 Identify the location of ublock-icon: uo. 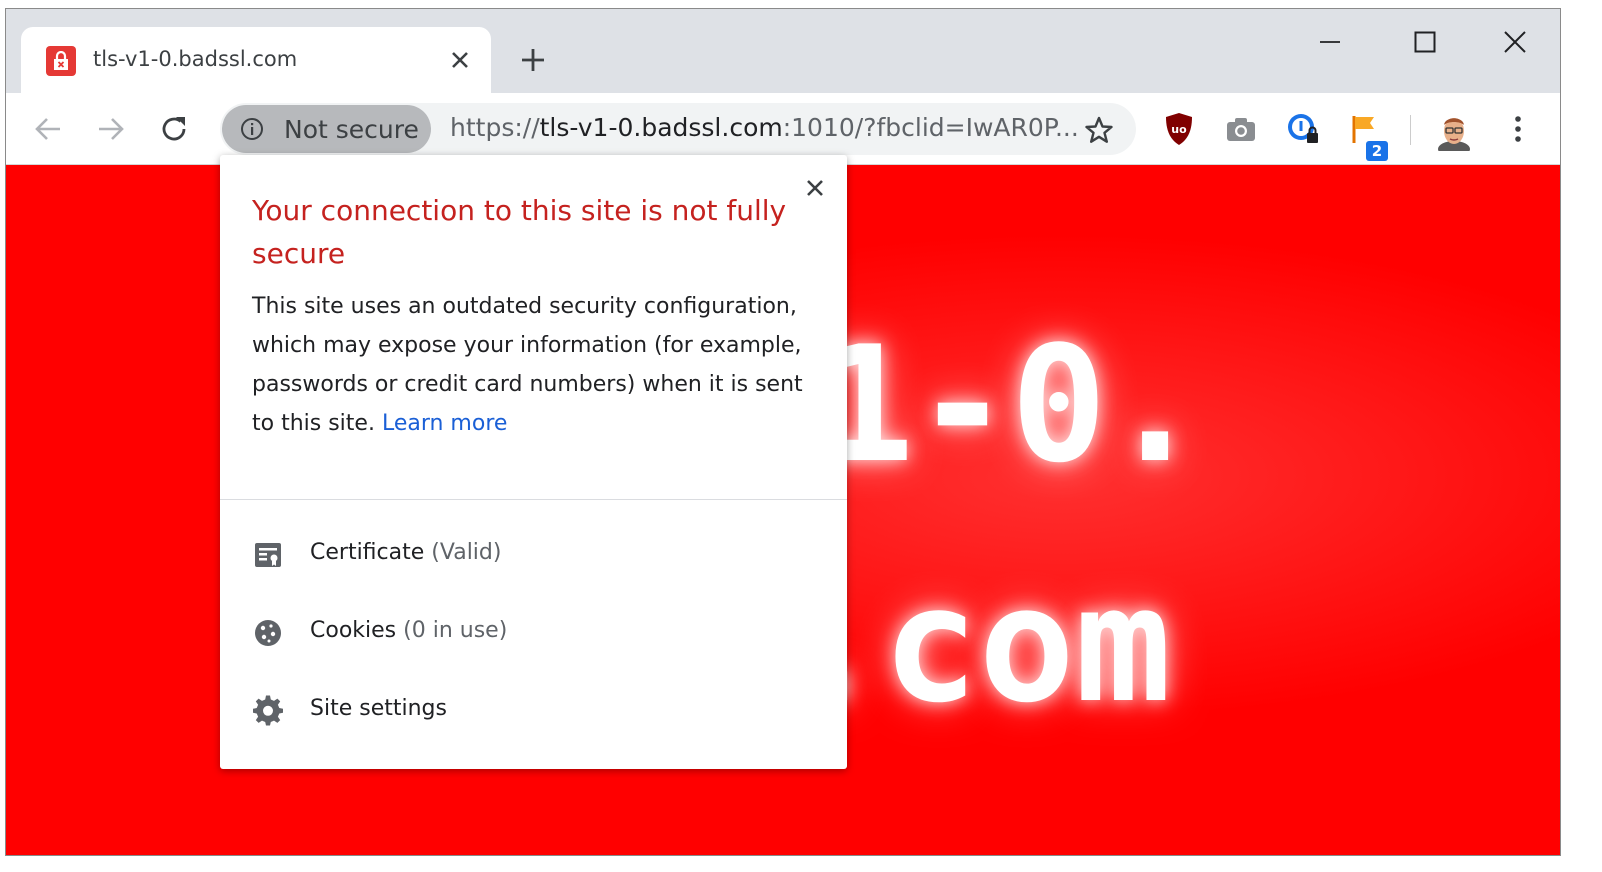
(1179, 129).